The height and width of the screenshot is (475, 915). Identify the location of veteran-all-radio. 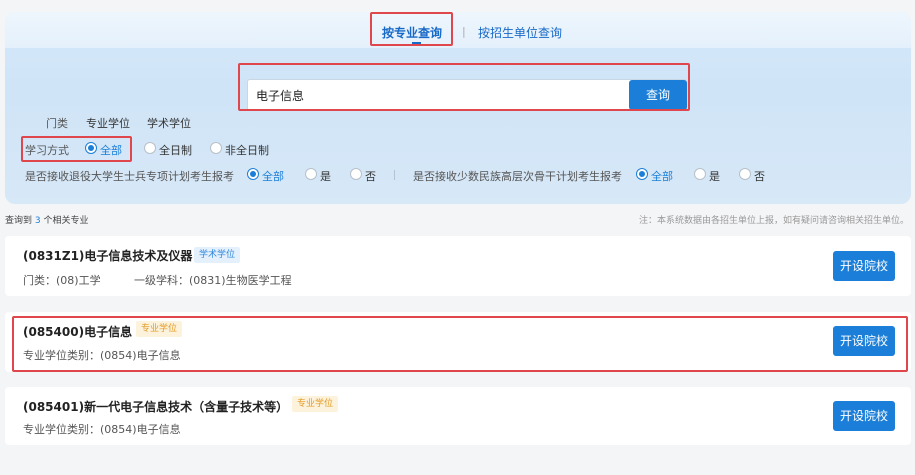
(253, 174).